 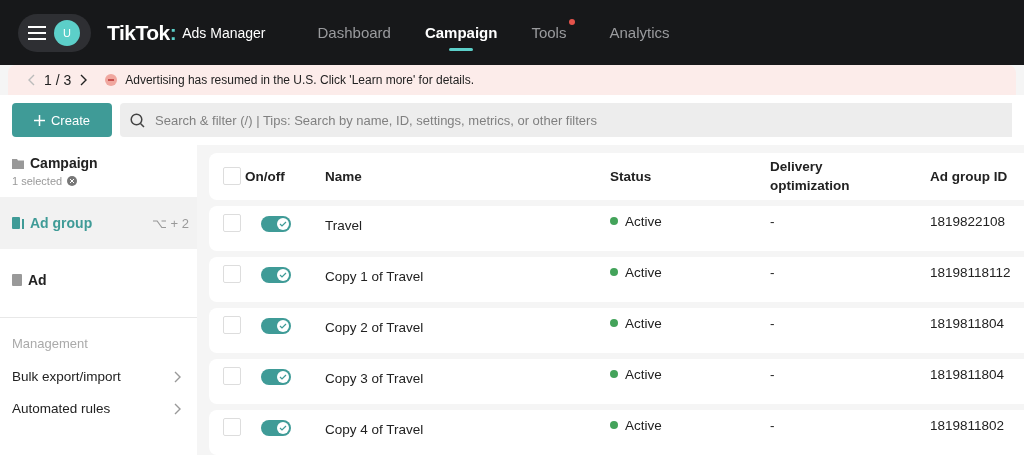 I want to click on table-row: Copy 1 of Travel Active - 18198118112, so click(x=616, y=279).